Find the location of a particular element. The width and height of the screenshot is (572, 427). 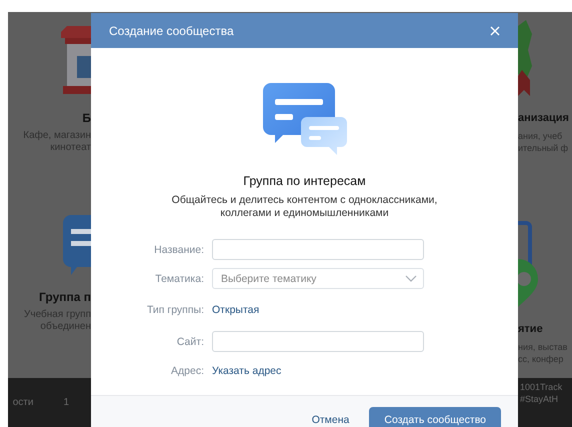

bar-text: ости is located at coordinates (23, 402).